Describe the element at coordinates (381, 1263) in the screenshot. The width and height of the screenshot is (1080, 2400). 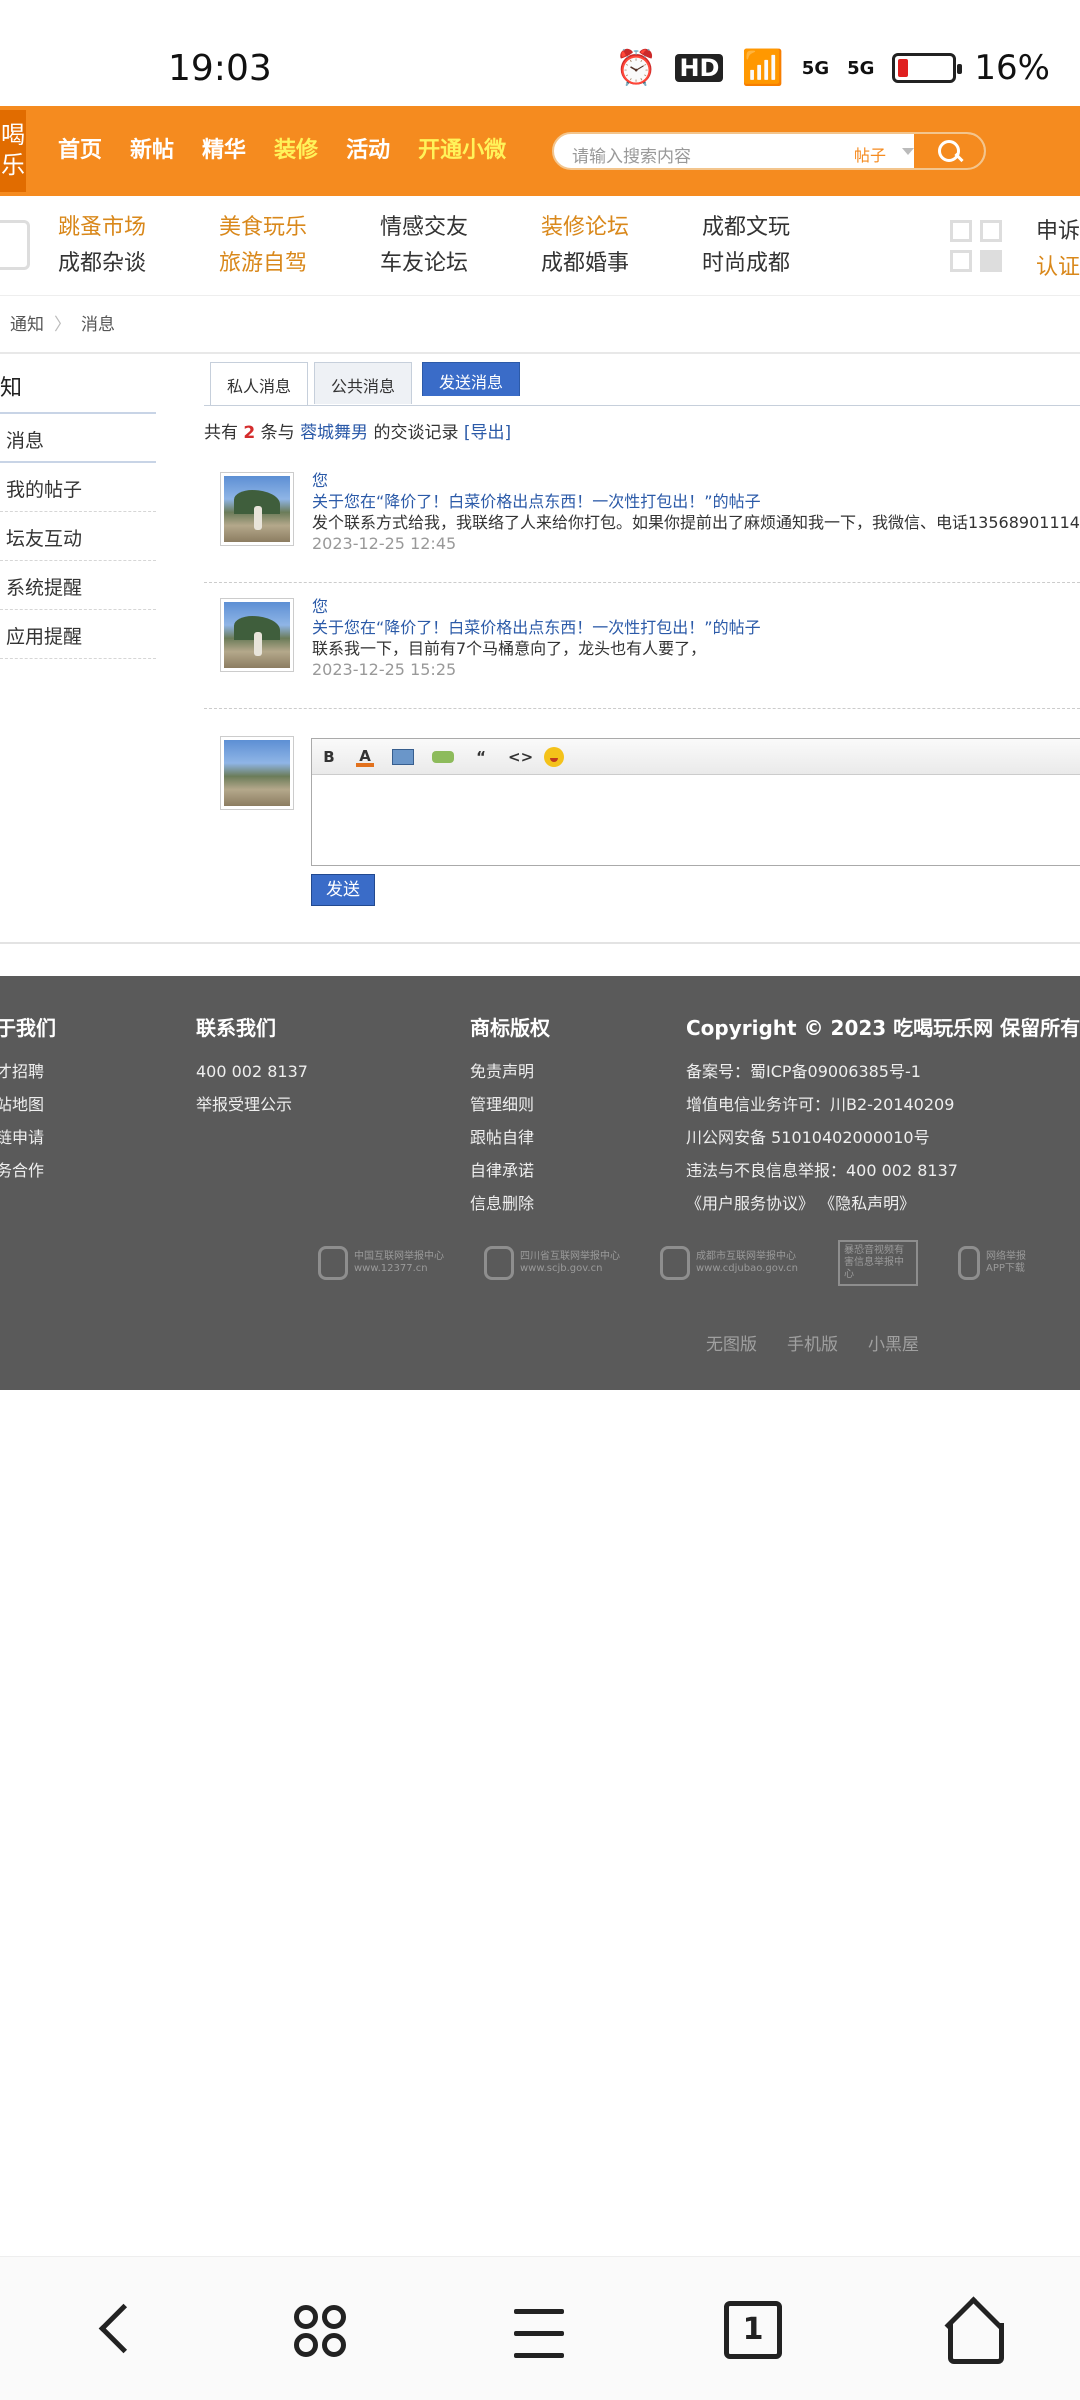
I see `report-badge: 中国互联网举报中心 www.12377.cn` at that location.